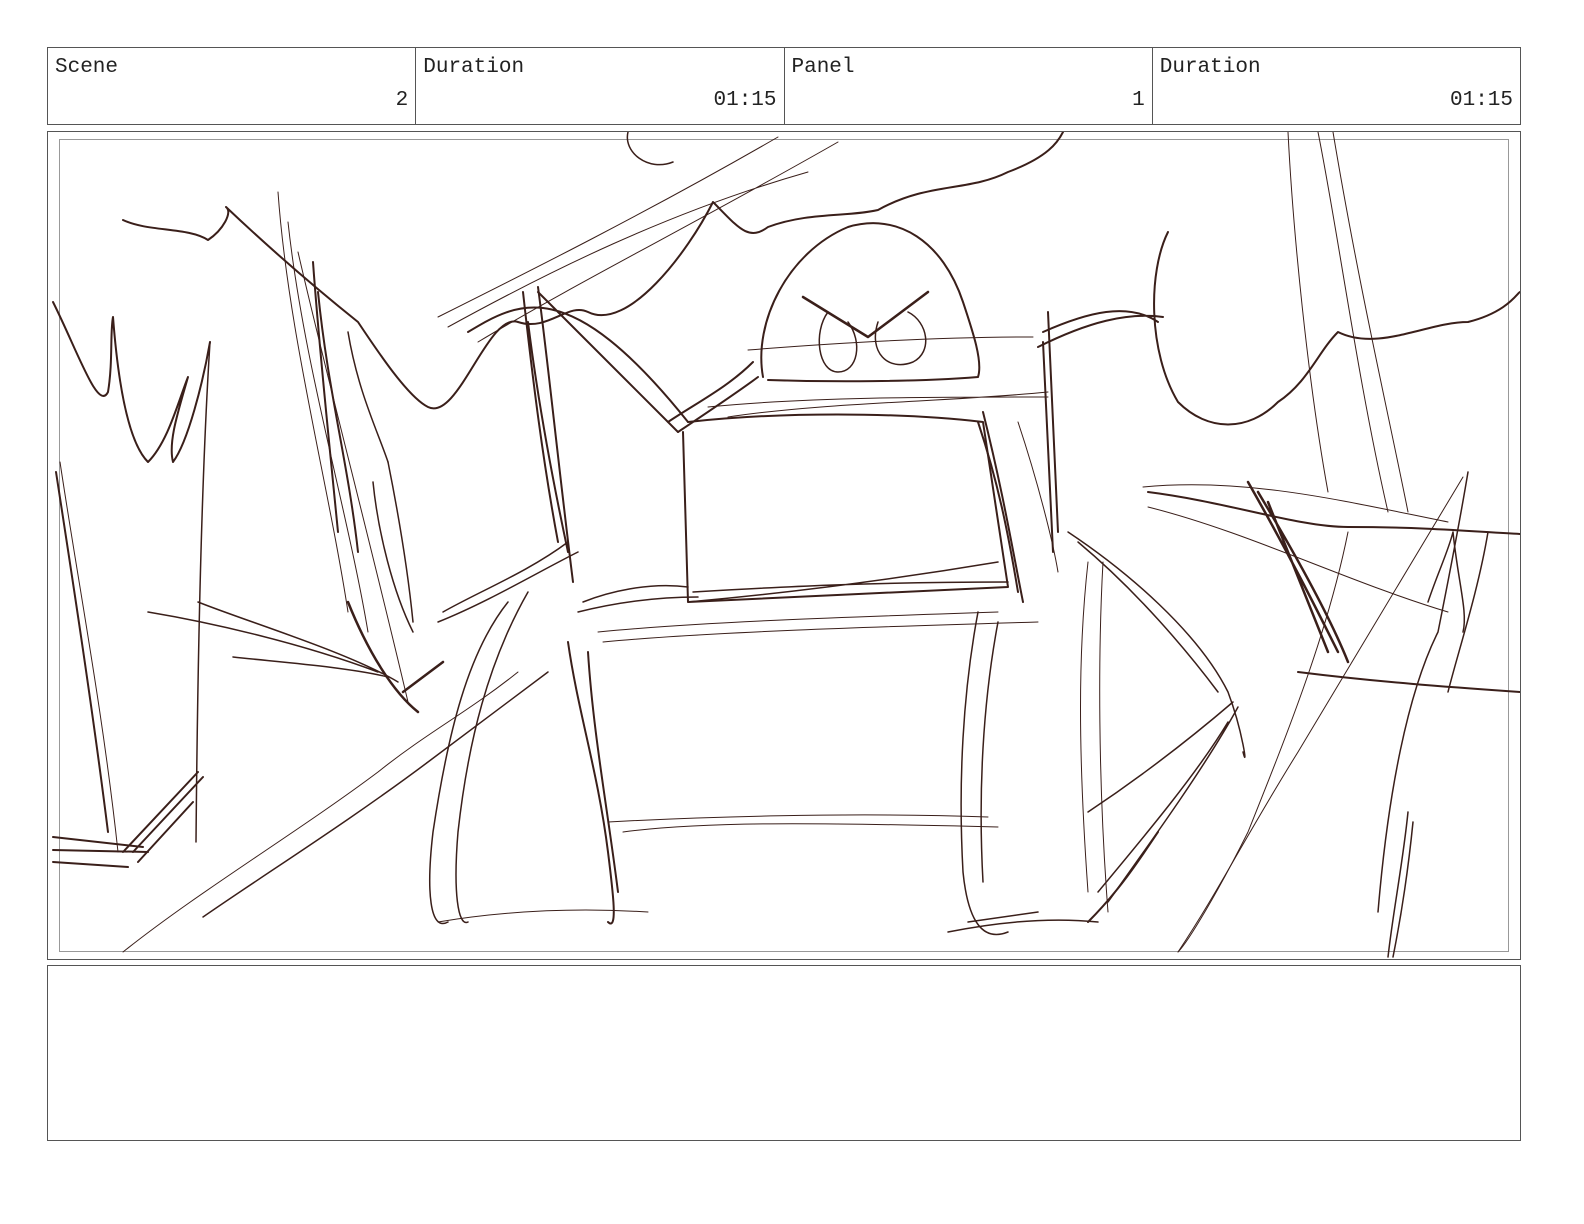 This screenshot has width=1584, height=1224. I want to click on panel-value: 1, so click(1138, 100).